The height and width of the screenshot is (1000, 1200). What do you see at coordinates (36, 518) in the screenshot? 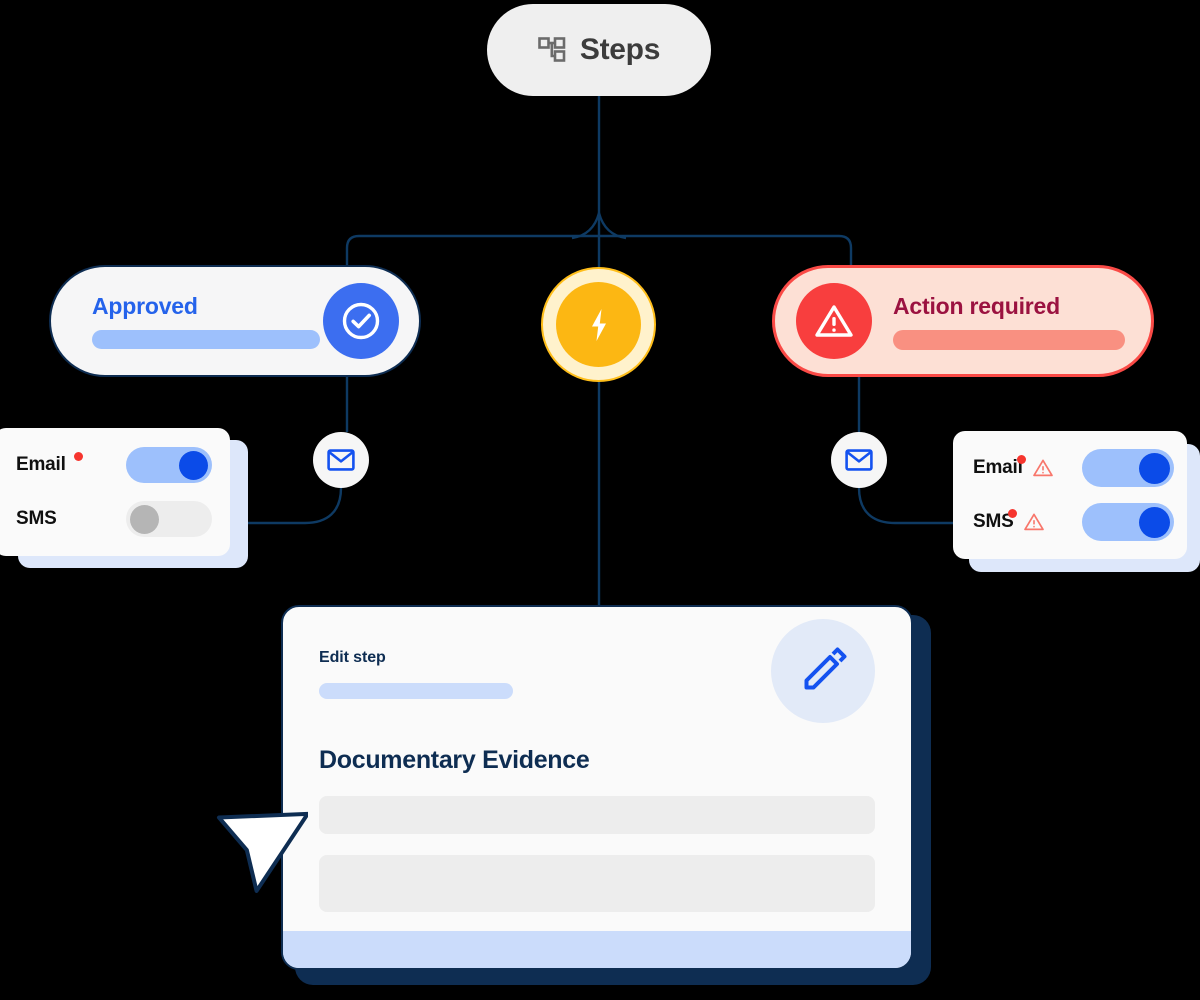
I see `channel-label-sms-text: SMS` at bounding box center [36, 518].